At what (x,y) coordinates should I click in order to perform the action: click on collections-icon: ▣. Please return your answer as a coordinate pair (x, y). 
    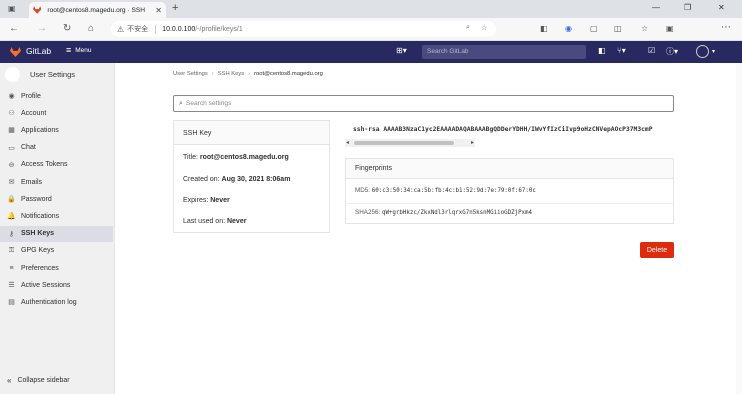
    Looking at the image, I should click on (670, 28).